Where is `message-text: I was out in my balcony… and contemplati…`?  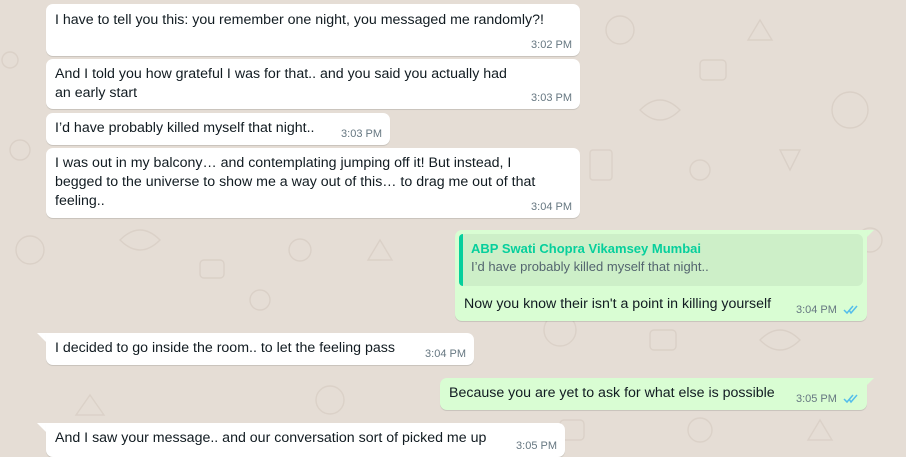
message-text: I was out in my balcony… and contemplati… is located at coordinates (295, 182).